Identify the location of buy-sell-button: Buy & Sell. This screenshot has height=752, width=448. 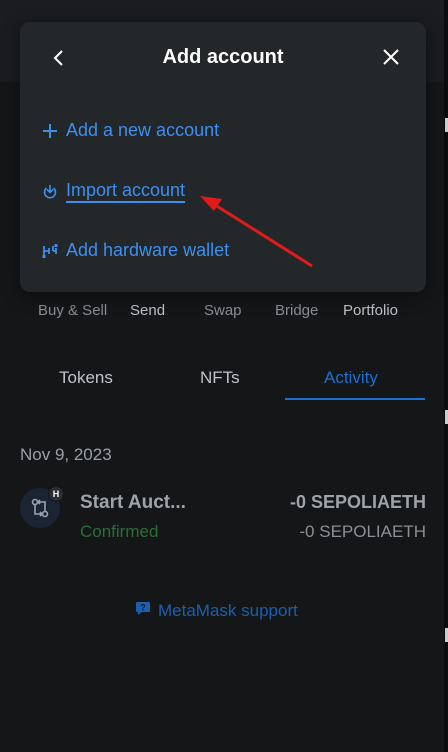
(73, 295).